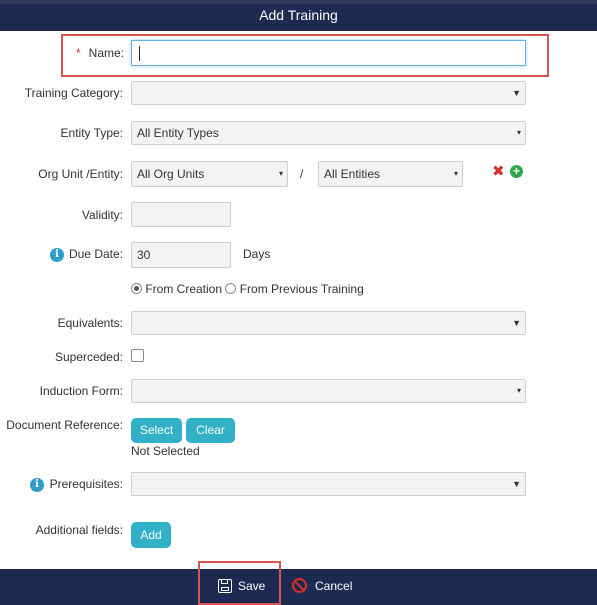  What do you see at coordinates (328, 53) in the screenshot?
I see `name-input` at bounding box center [328, 53].